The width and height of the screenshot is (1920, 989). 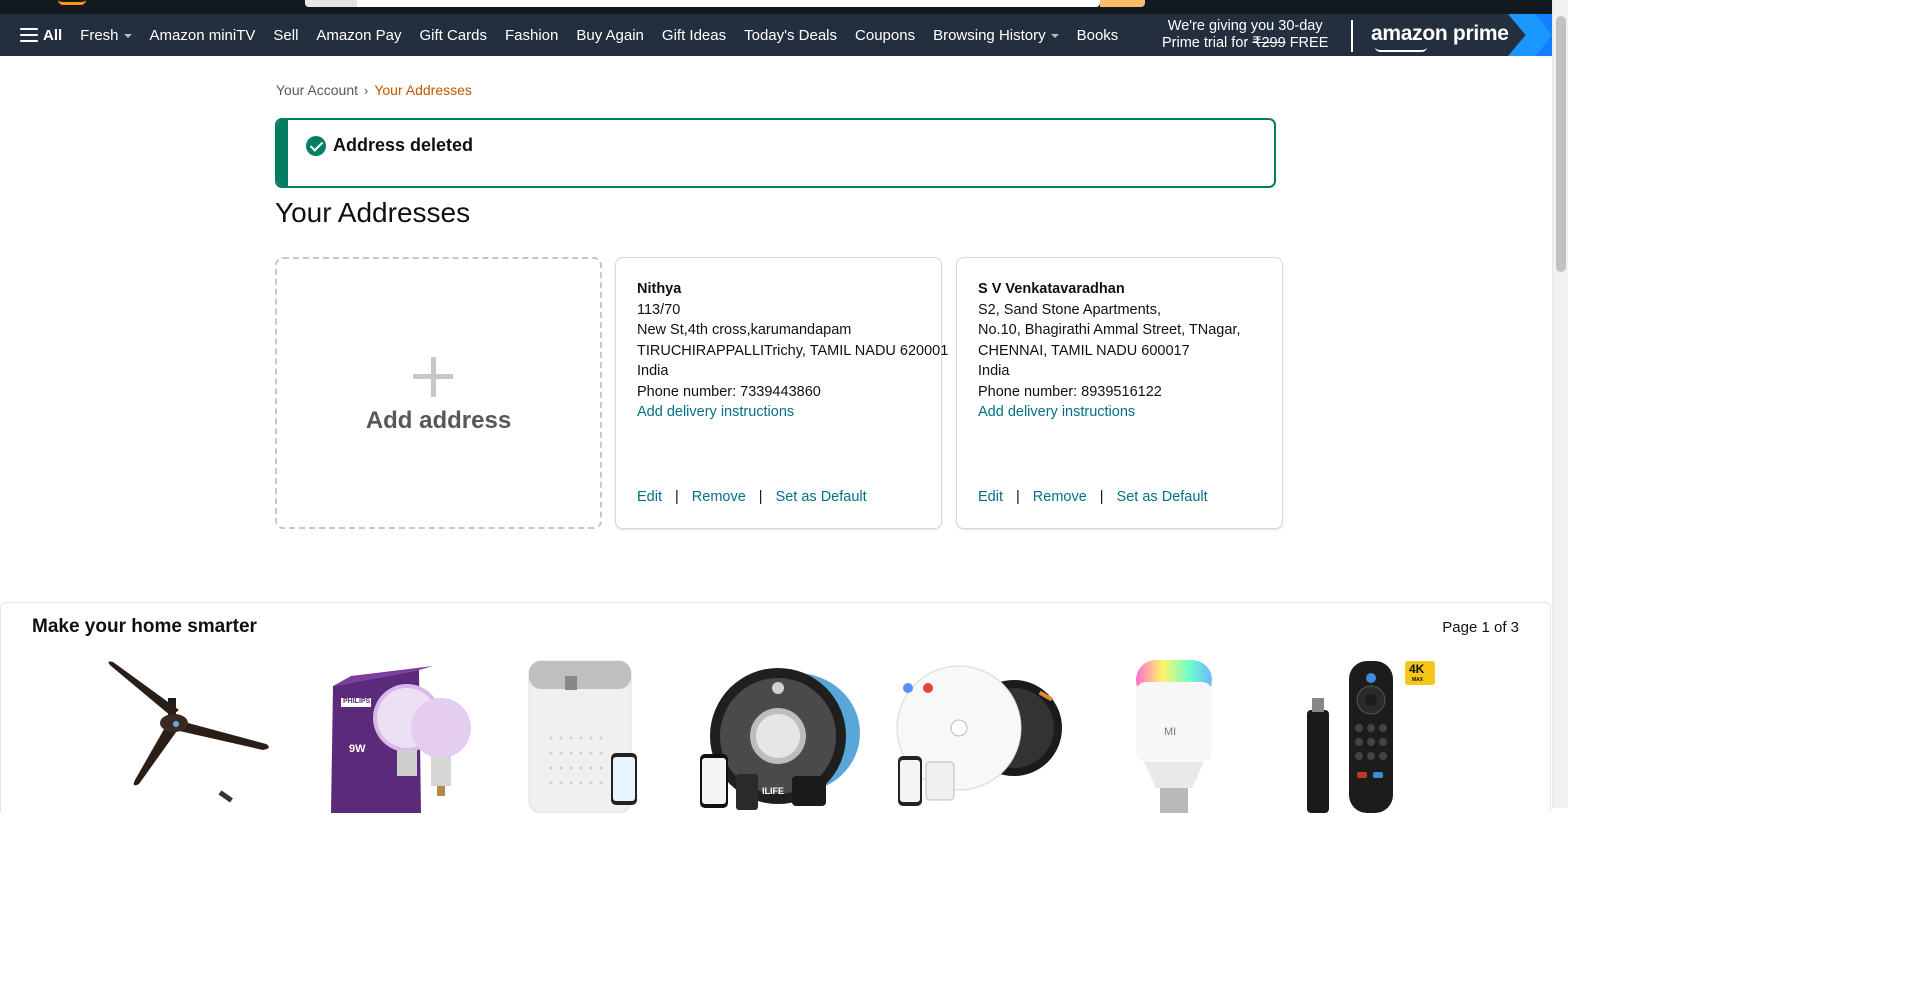 What do you see at coordinates (357, 749) in the screenshot?
I see `philips-box-watt: 9W` at bounding box center [357, 749].